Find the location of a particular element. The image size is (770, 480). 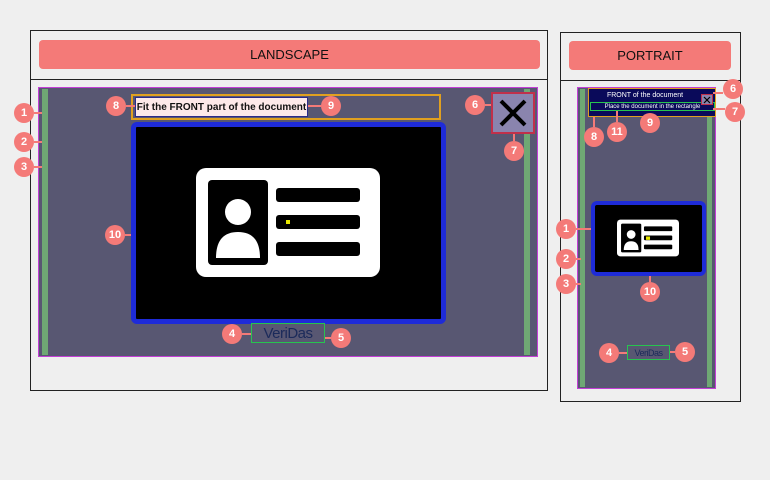

leader-p10 is located at coordinates (650, 279).